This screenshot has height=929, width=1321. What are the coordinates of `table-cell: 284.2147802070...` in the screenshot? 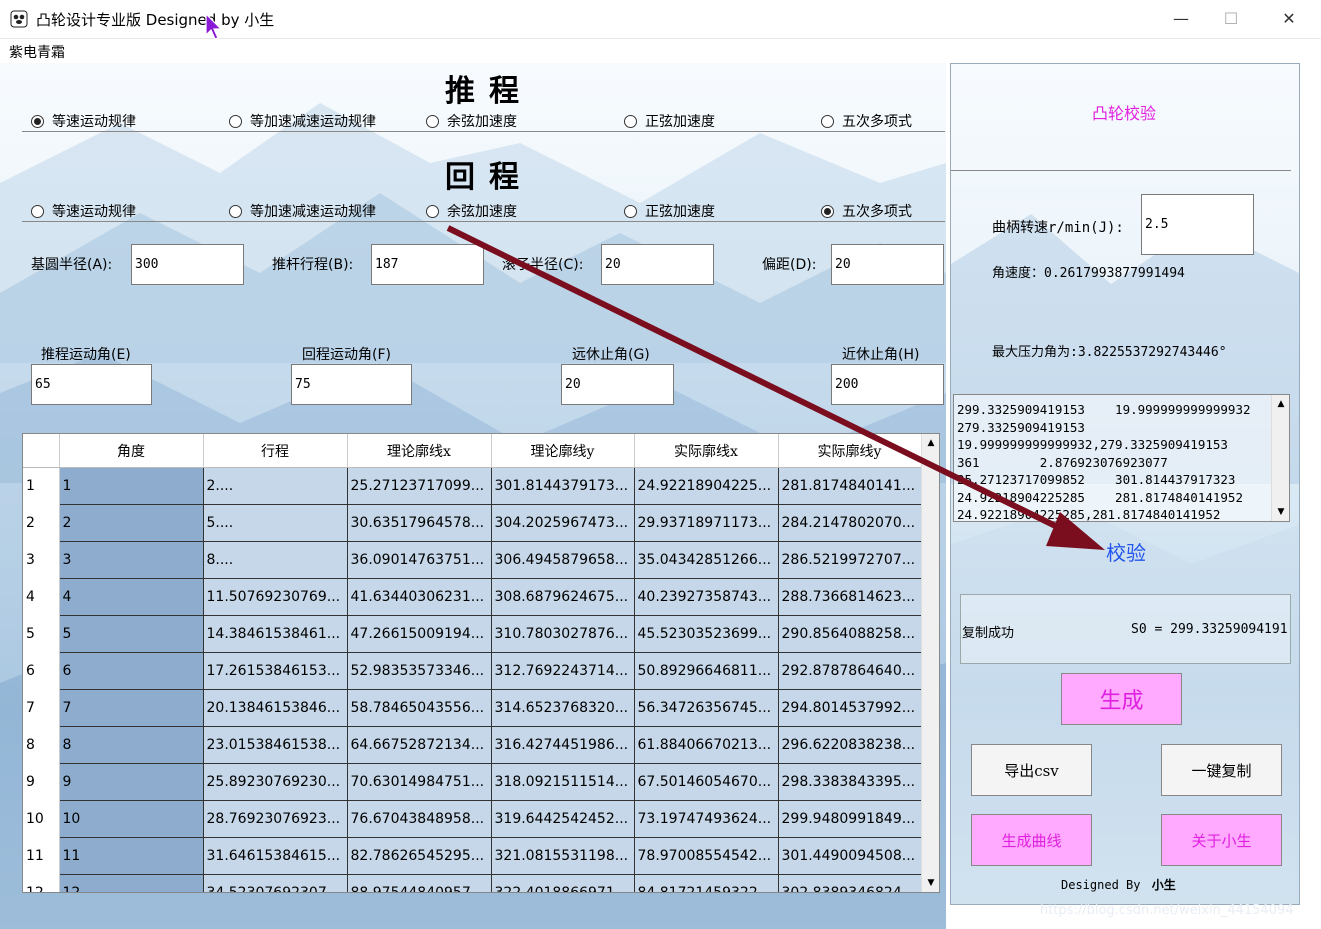 It's located at (849, 523).